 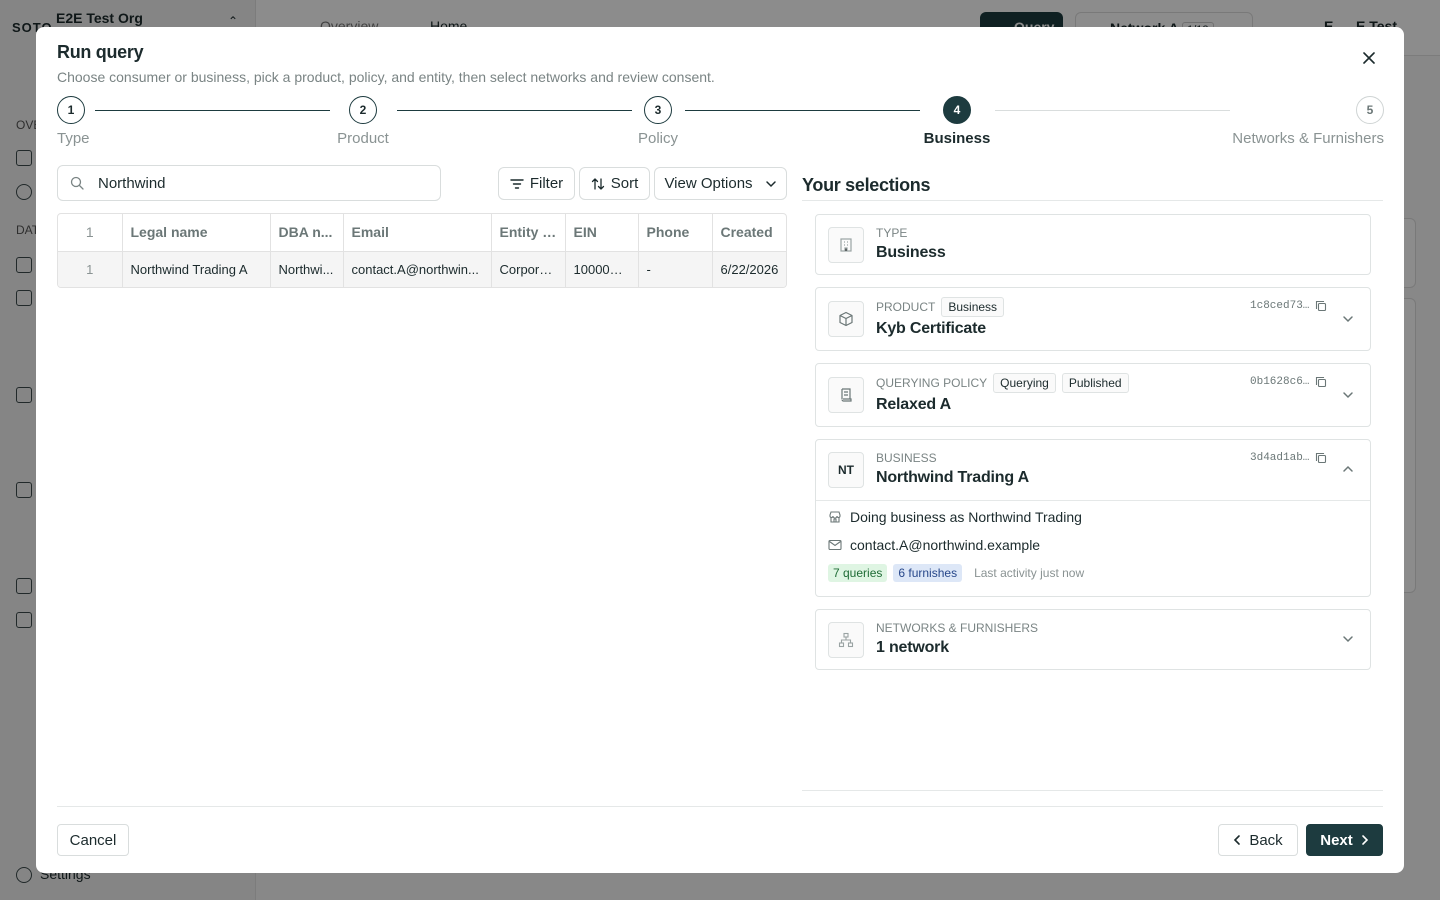 I want to click on cell-legal-name: Northwind Trading A, so click(x=196, y=269).